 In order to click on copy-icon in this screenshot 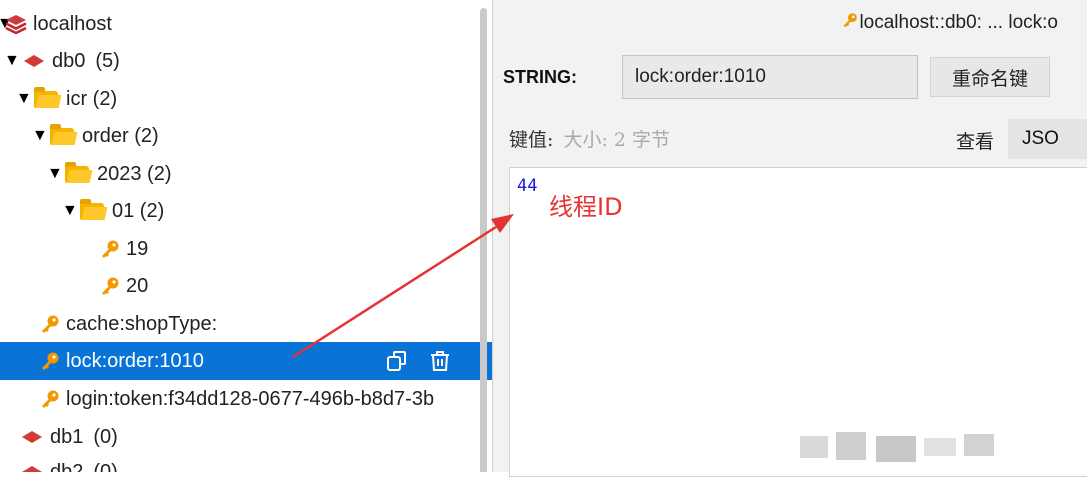, I will do `click(397, 364)`.